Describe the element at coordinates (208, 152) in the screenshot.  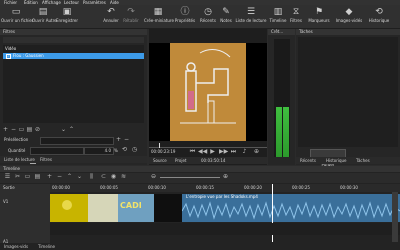
I see `transport-bar: 00:00:23:19 ⏮ ◀◀ ▶ ▶▶ ⏭ ♪ ⊕` at that location.